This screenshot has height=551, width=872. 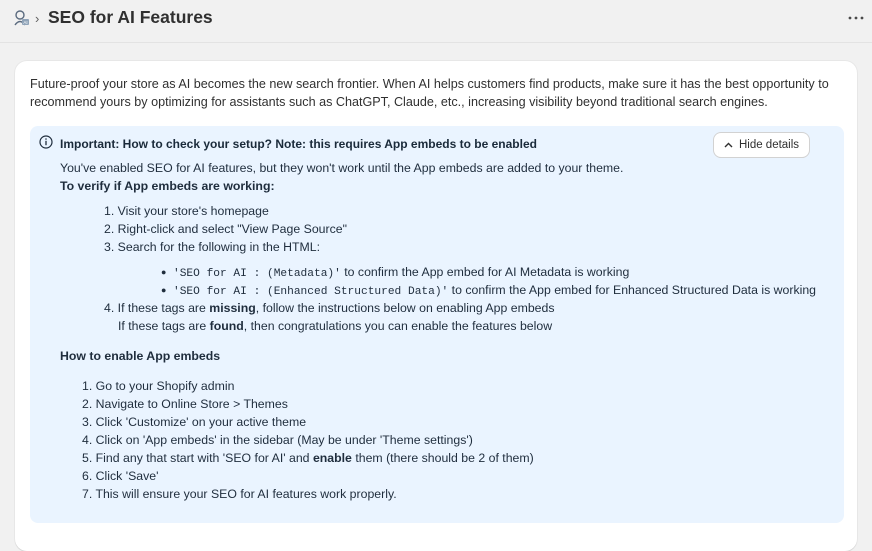 What do you see at coordinates (130, 17) in the screenshot?
I see `page-title: SEO for AI Features` at bounding box center [130, 17].